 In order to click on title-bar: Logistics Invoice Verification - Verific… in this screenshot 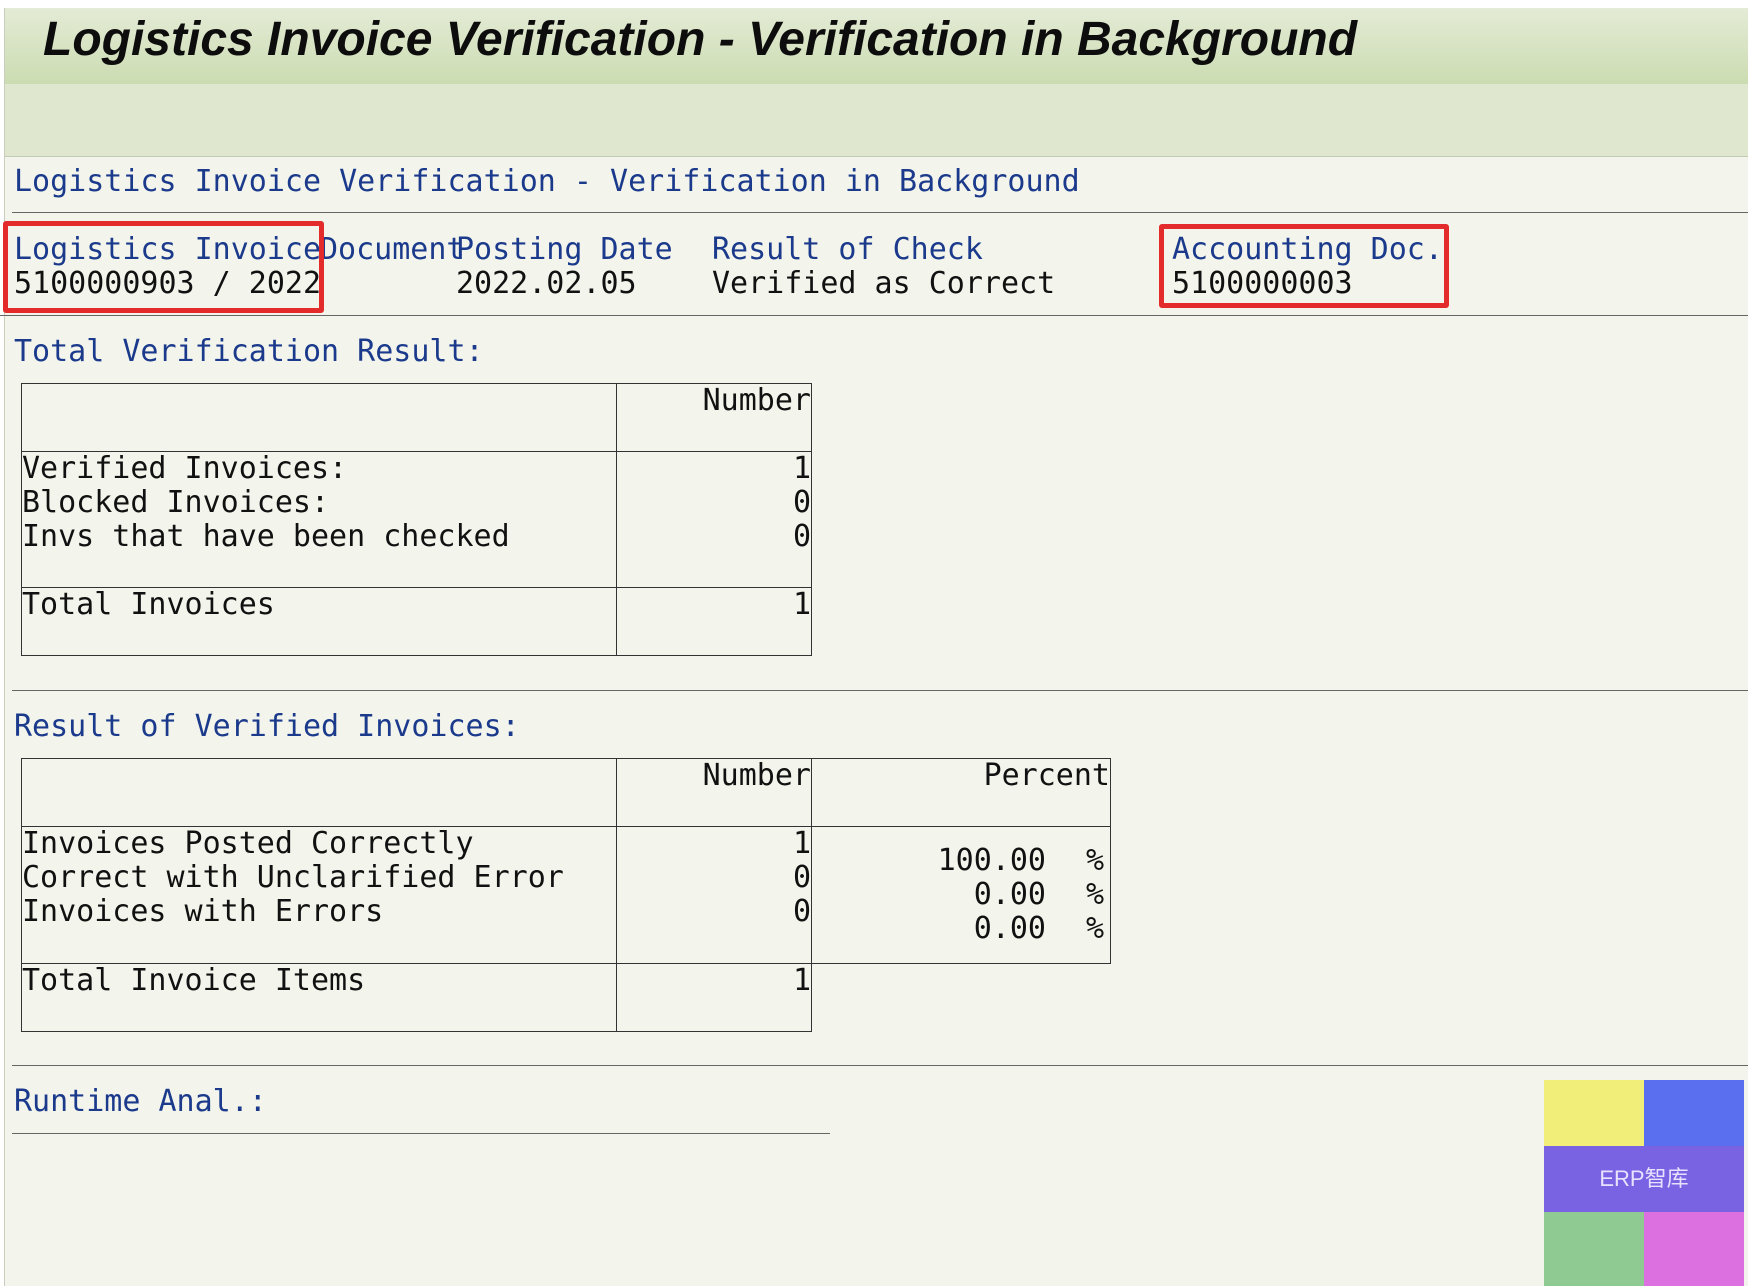, I will do `click(876, 46)`.